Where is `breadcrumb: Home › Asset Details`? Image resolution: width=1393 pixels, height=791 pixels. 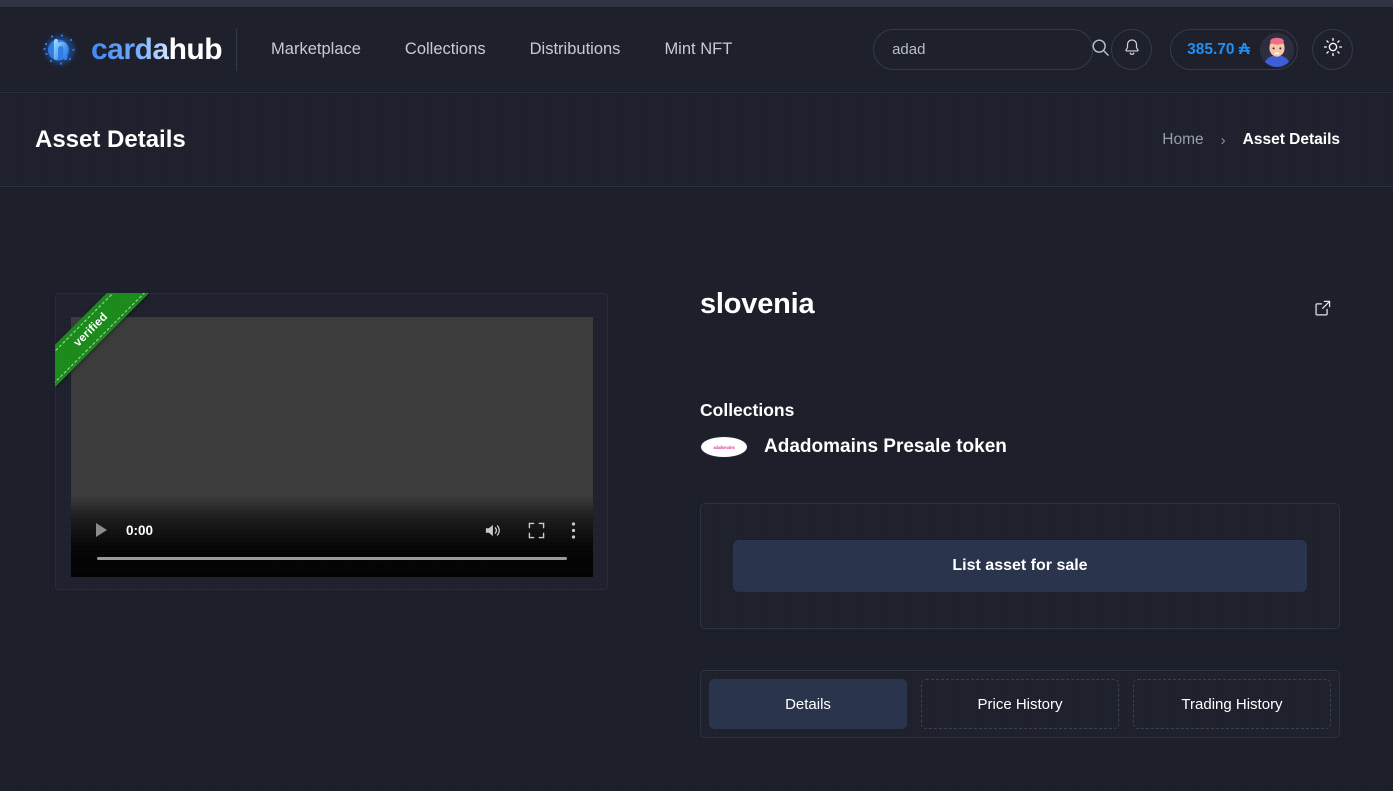 breadcrumb: Home › Asset Details is located at coordinates (1251, 140).